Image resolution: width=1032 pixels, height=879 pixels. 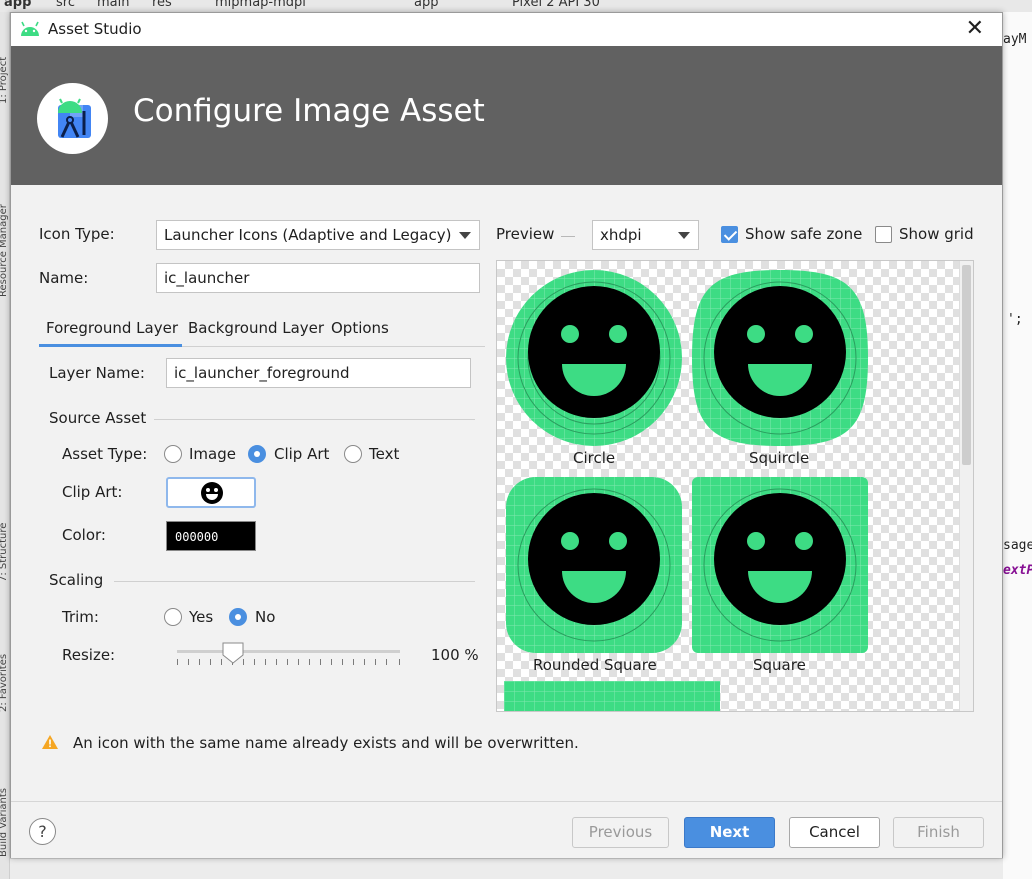 I want to click on square-preview-icon, so click(x=780, y=565).